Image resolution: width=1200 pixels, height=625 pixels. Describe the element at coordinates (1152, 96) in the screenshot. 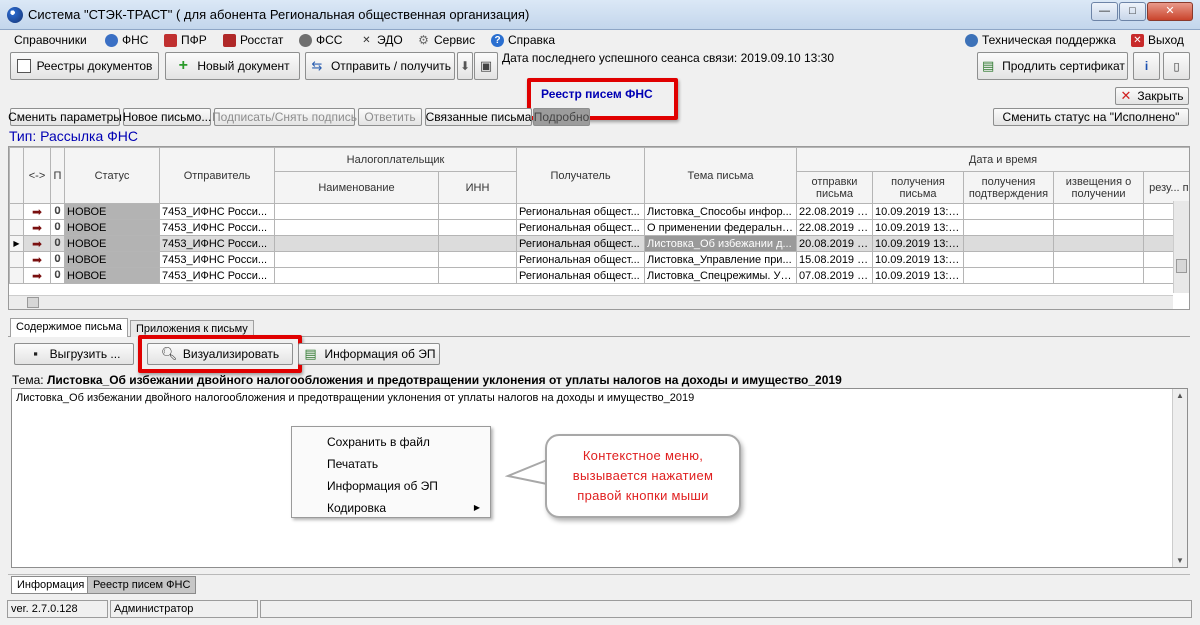

I see `close-panel-button: ✕ Закрыть` at that location.